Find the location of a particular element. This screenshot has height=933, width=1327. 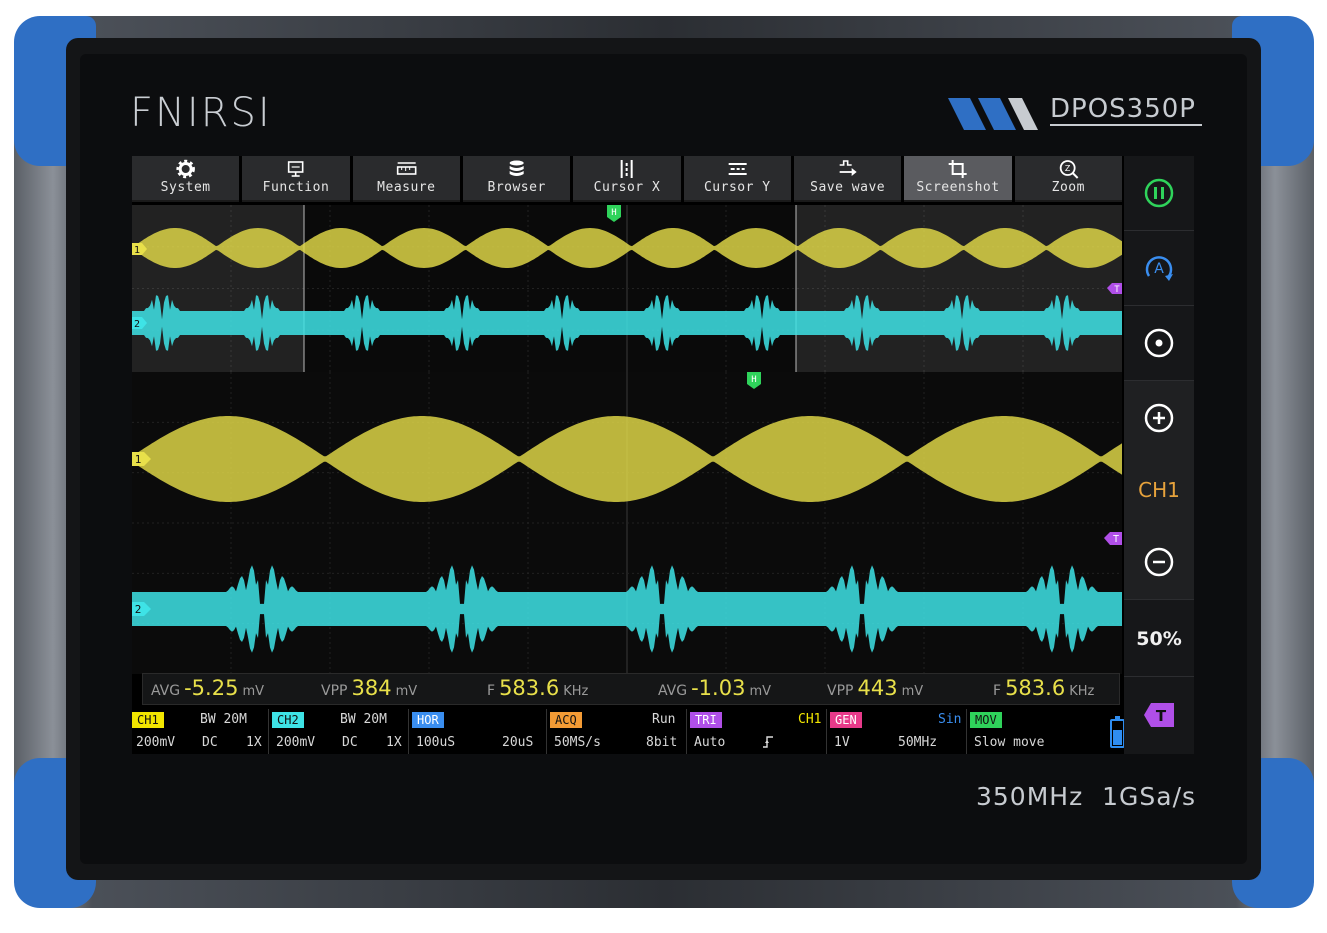

fifty-percent-label: 50% is located at coordinates (1159, 639).